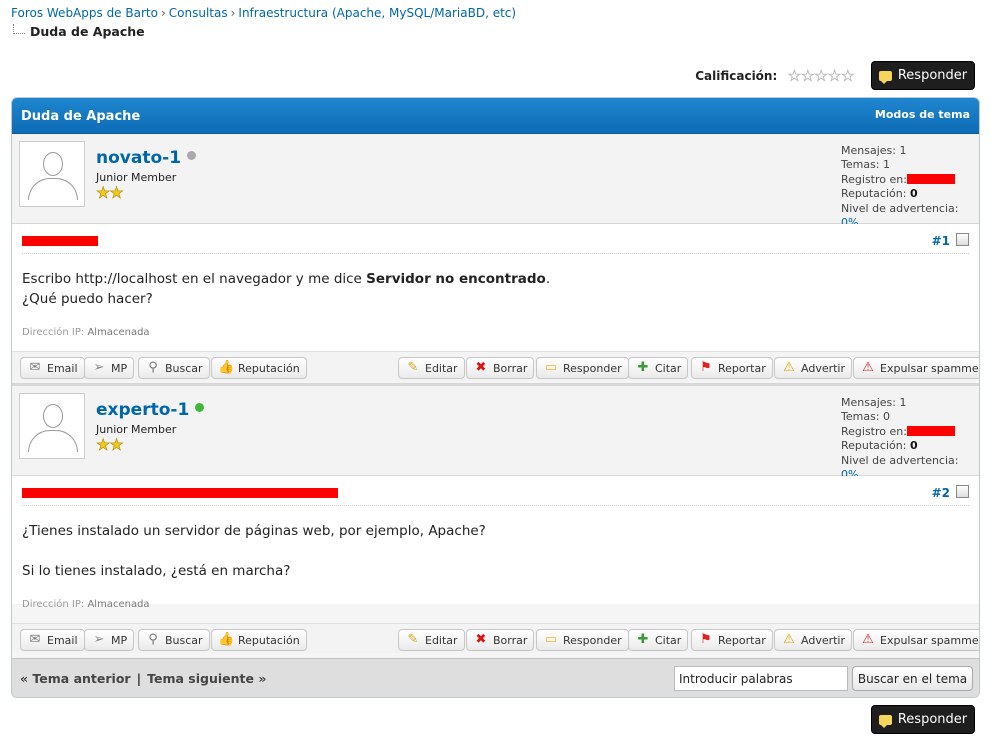 This screenshot has width=991, height=740. I want to click on redacted-registration-date, so click(930, 430).